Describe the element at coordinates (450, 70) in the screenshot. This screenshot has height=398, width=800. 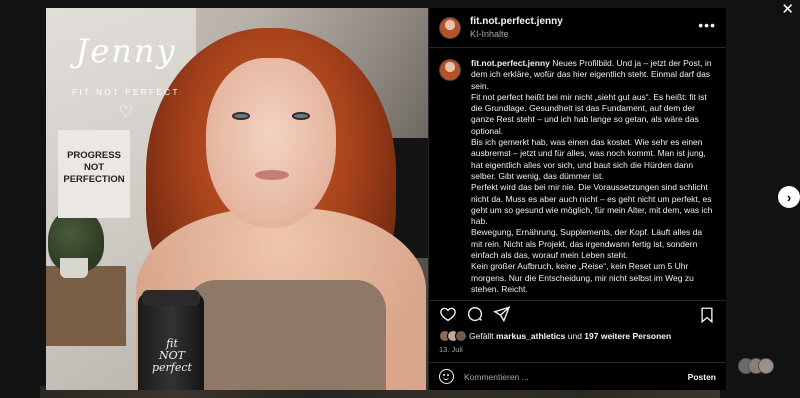
I see `caption-author-avatar` at that location.